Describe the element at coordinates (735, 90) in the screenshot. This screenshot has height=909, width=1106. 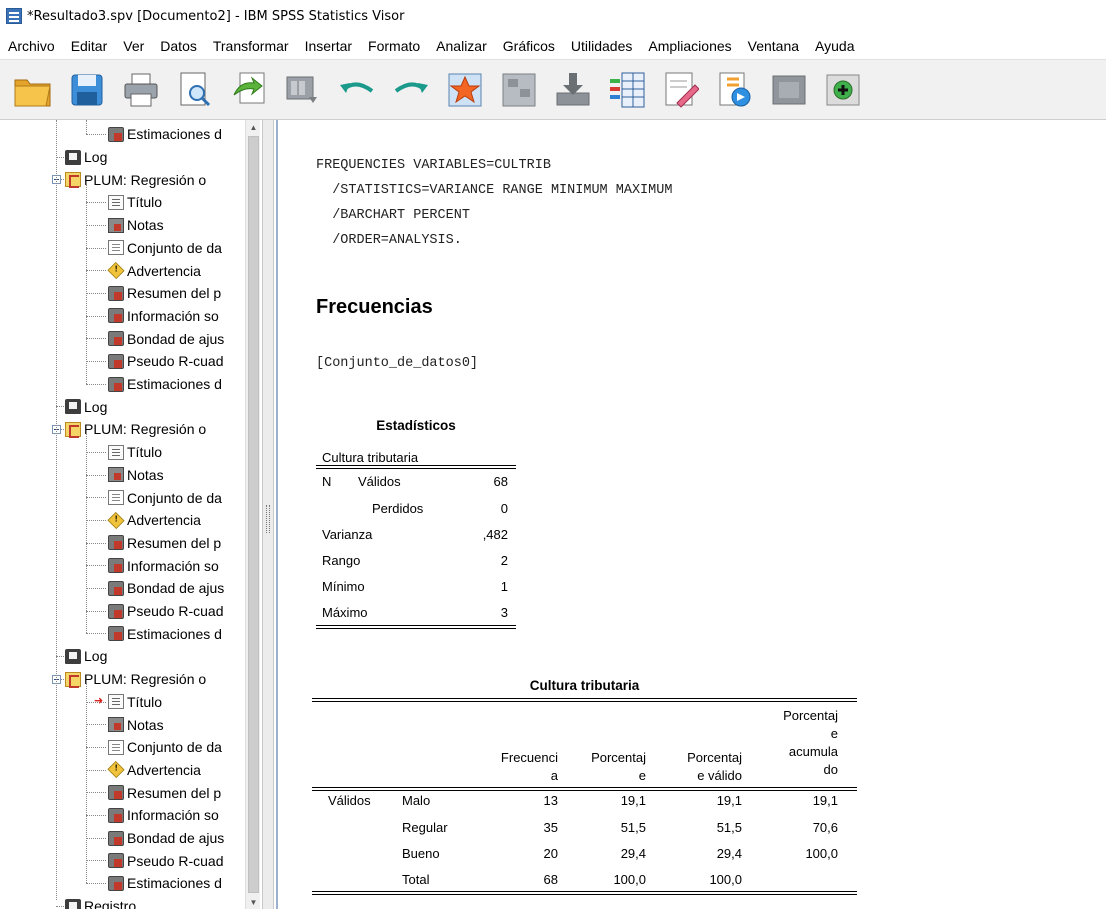
I see `insert-output-icon` at that location.